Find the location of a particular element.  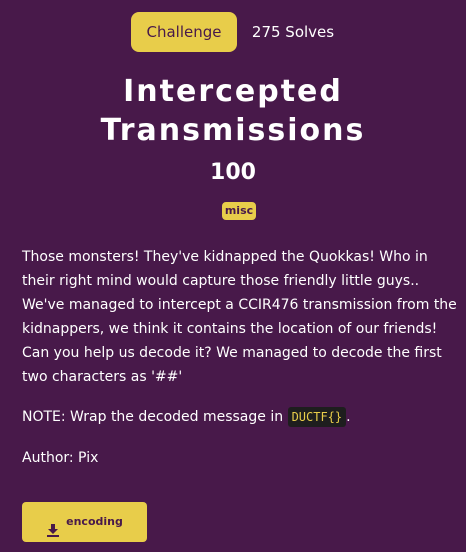

note-prefix: NOTE: Wrap the decoded message in is located at coordinates (155, 417).